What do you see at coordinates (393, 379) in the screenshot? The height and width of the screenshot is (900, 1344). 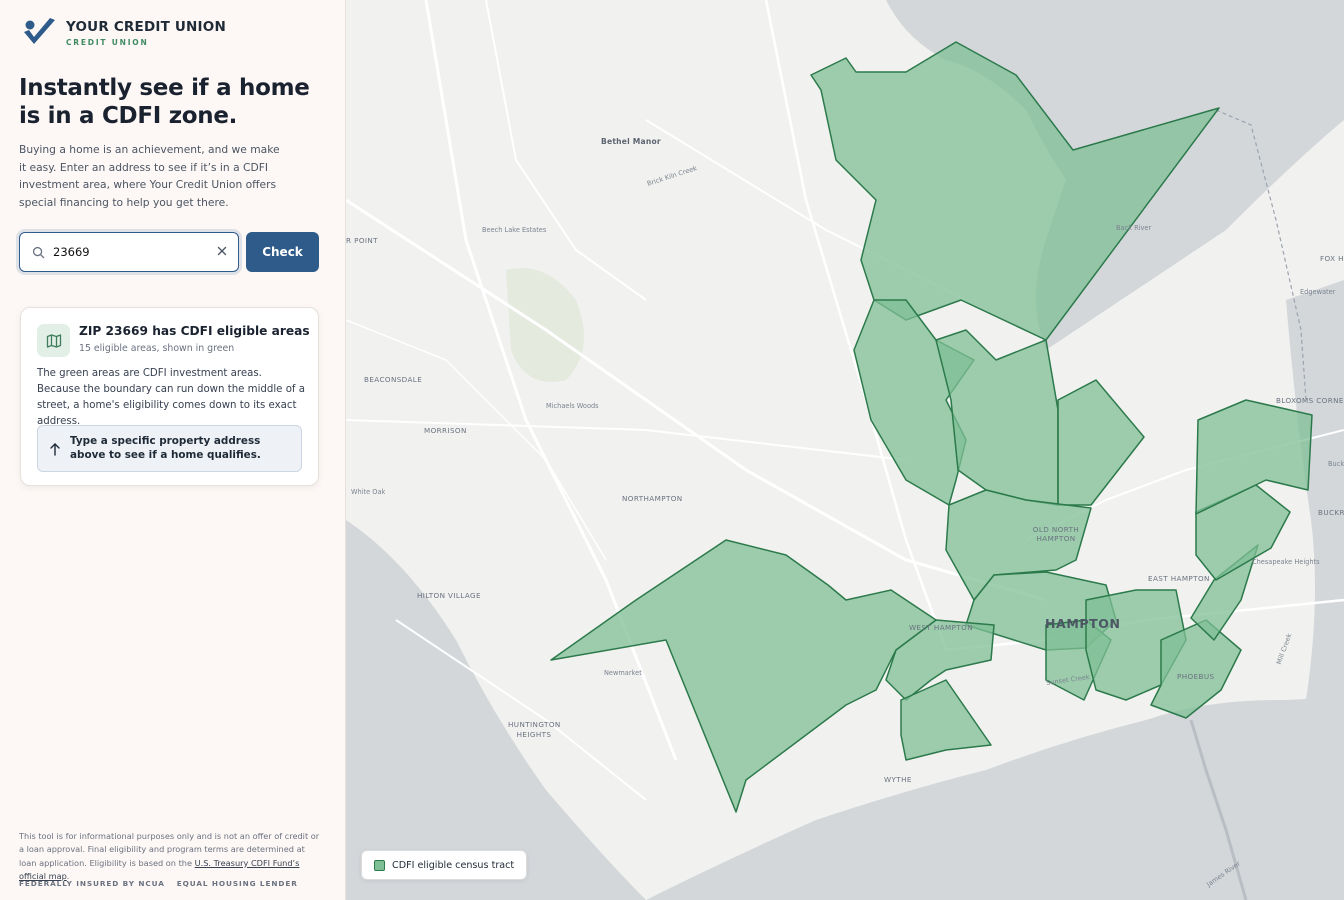 I see `place-beaconsdale: BEACONSDALE` at bounding box center [393, 379].